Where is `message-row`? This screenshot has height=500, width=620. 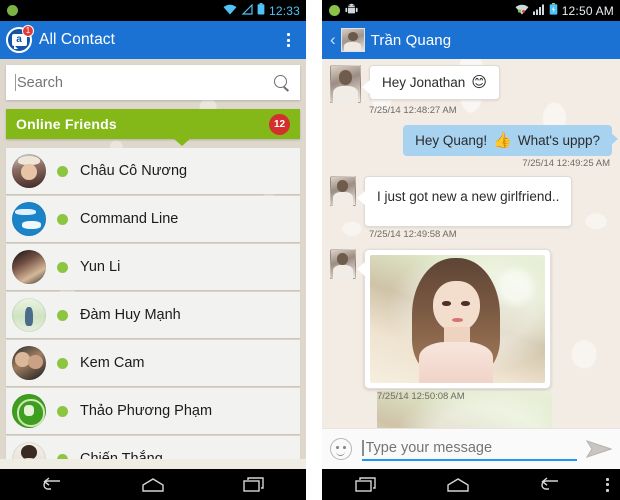 message-row is located at coordinates (471, 319).